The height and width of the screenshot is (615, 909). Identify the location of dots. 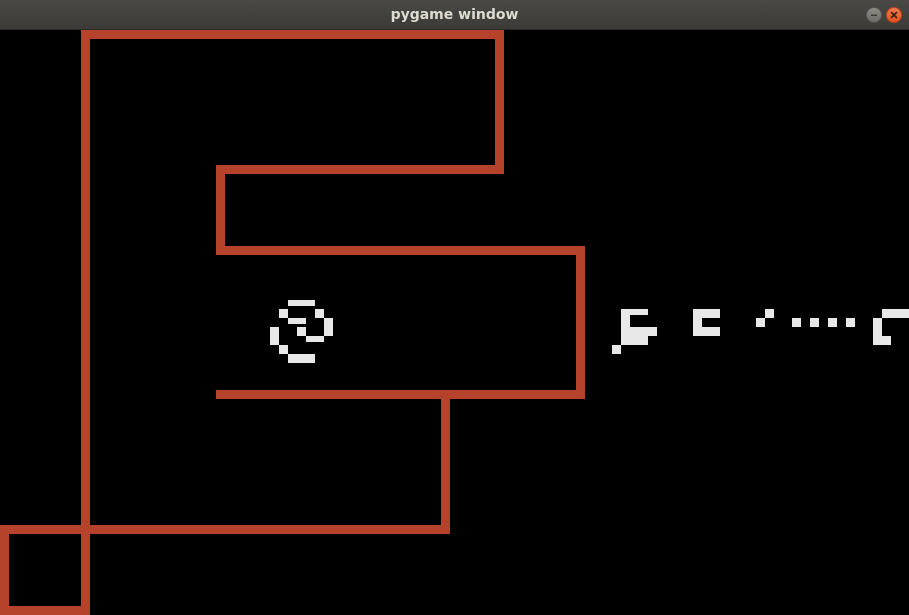
(823, 322).